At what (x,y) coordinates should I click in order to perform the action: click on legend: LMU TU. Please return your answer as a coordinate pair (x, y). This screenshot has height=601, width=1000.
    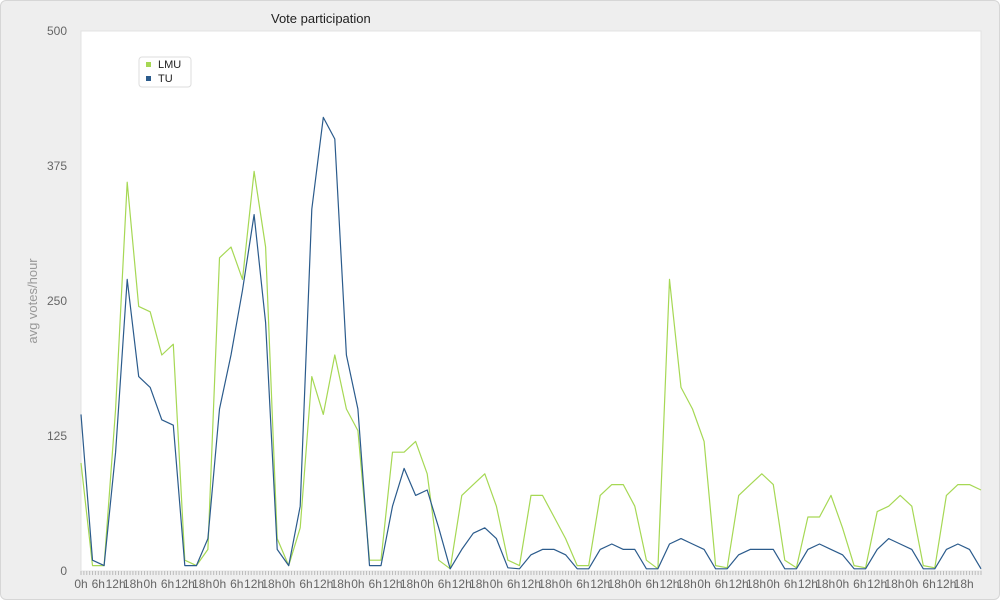
    Looking at the image, I should click on (165, 72).